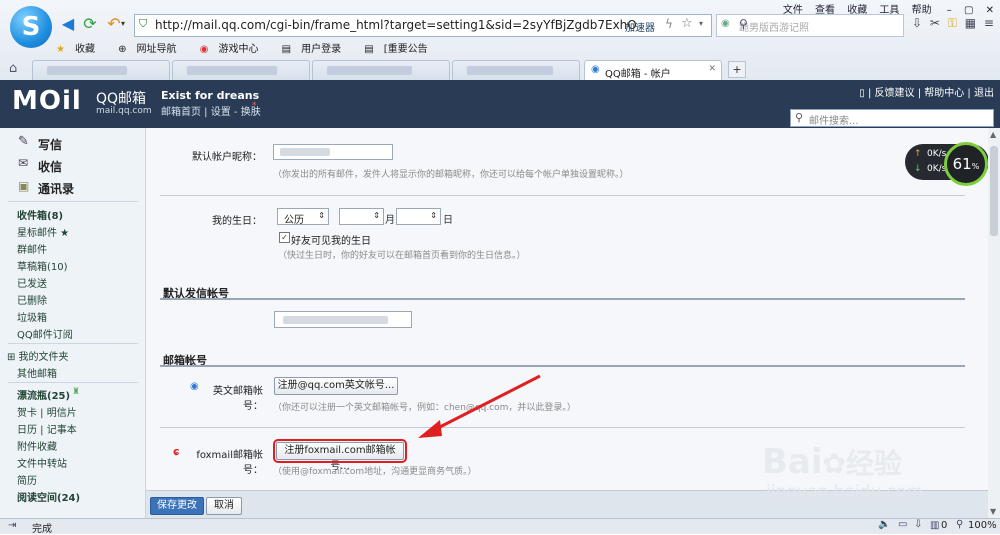 The height and width of the screenshot is (535, 1000). I want to click on menu-view: 查看, so click(825, 10).